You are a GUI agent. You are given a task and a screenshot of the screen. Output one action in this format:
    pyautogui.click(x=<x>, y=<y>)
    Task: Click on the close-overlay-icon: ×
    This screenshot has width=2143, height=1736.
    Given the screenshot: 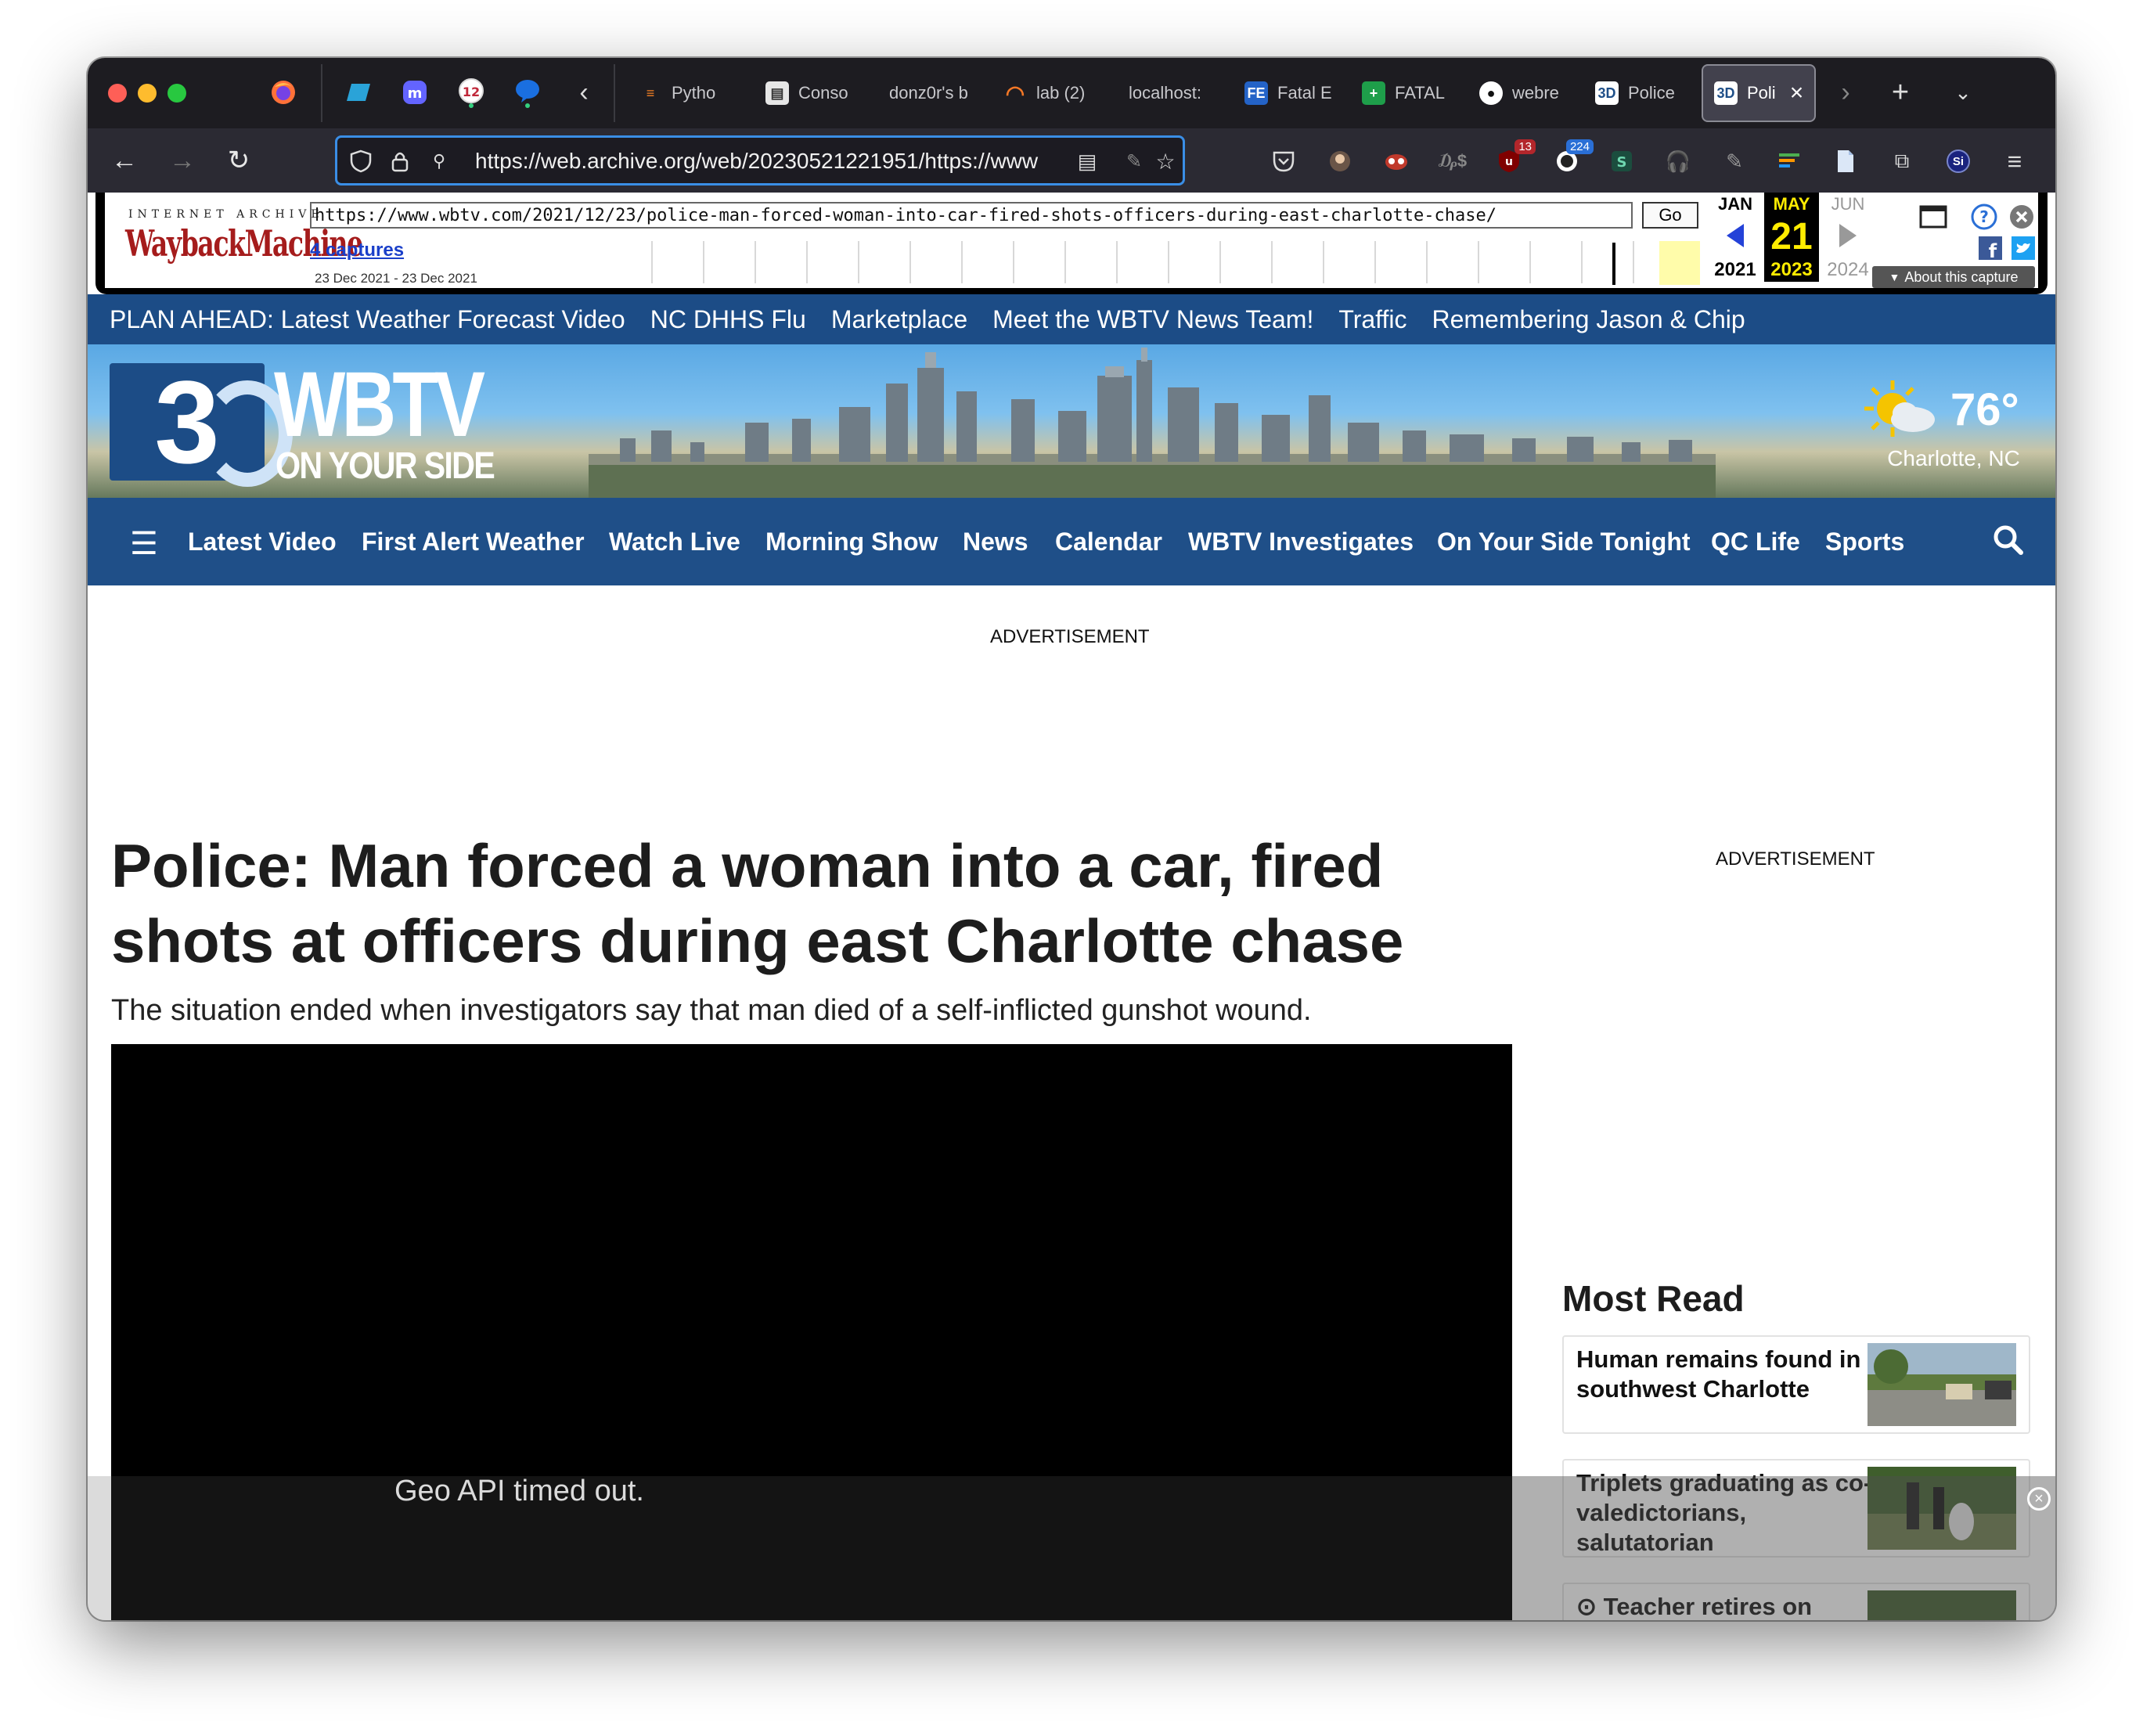 What is the action you would take?
    pyautogui.click(x=2039, y=1499)
    